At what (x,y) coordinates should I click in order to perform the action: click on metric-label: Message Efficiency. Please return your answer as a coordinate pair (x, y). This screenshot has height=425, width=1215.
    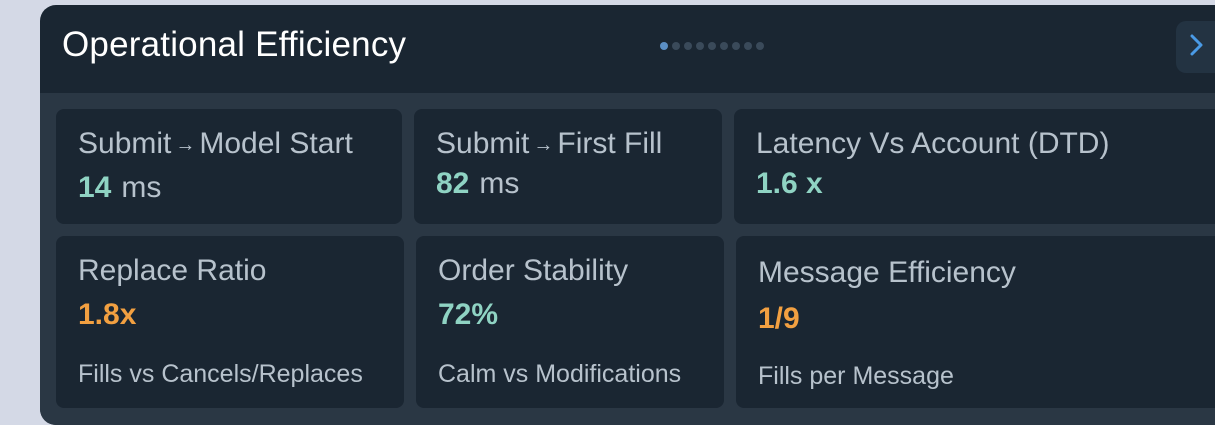
    Looking at the image, I should click on (887, 272).